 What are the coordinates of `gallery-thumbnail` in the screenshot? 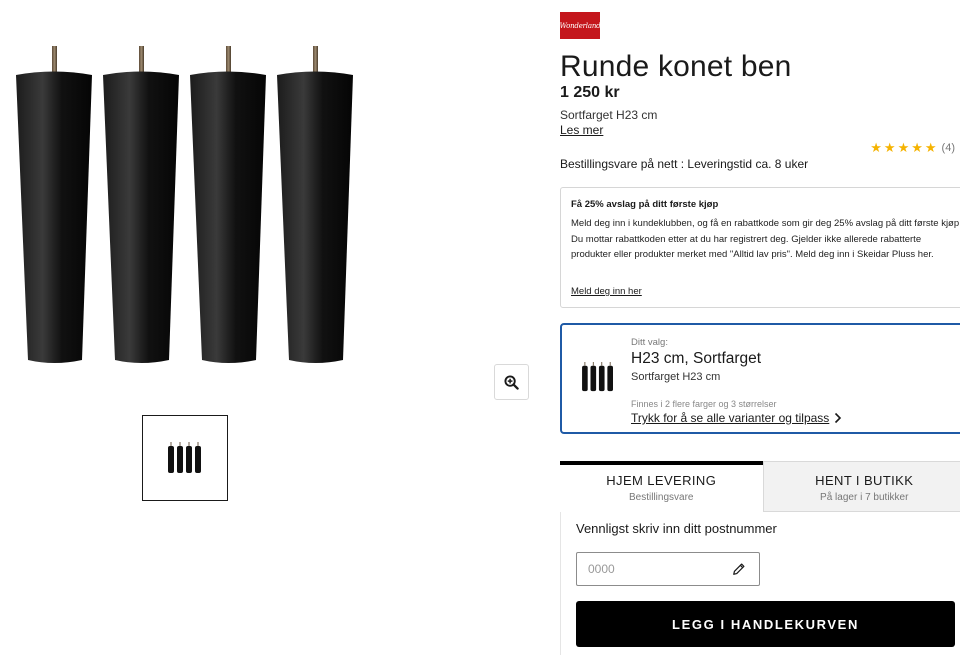 It's located at (185, 458).